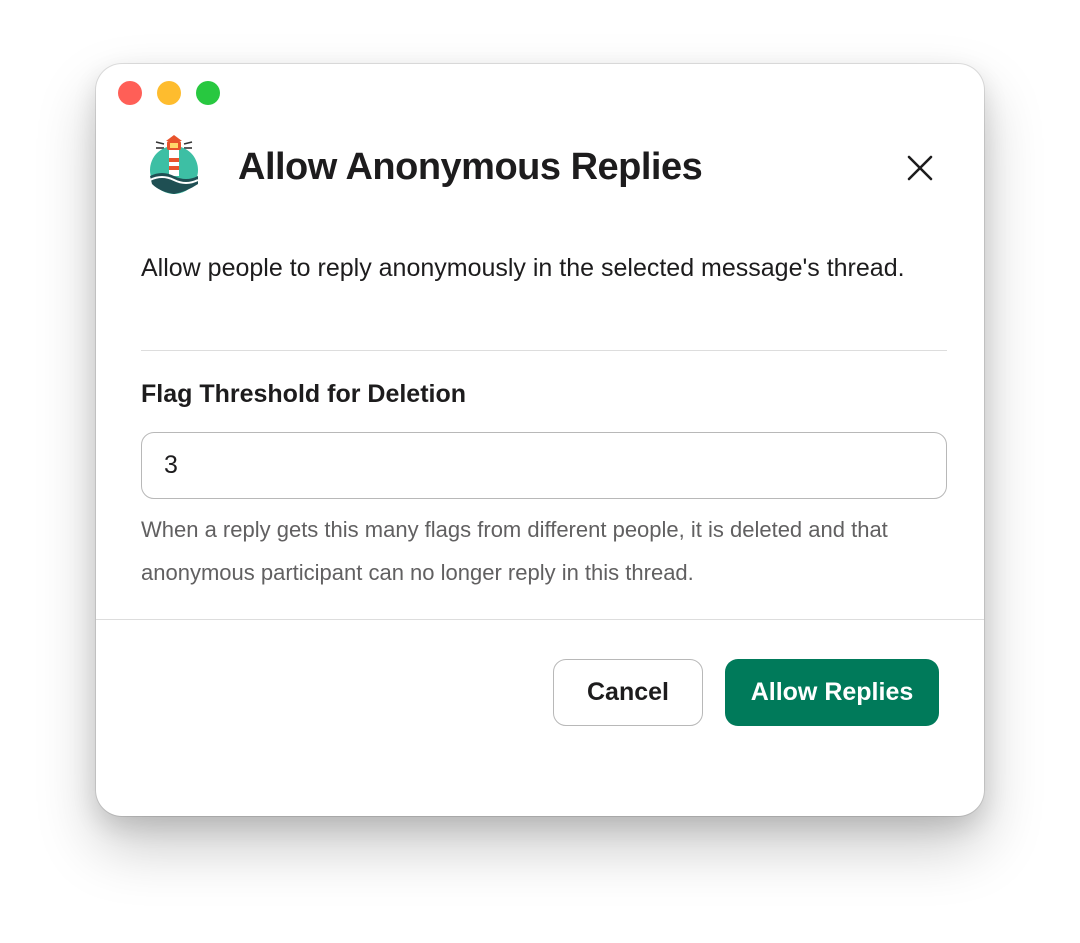 The width and height of the screenshot is (1080, 943). What do you see at coordinates (832, 692) in the screenshot?
I see `allow-replies-button: Allow Replies` at bounding box center [832, 692].